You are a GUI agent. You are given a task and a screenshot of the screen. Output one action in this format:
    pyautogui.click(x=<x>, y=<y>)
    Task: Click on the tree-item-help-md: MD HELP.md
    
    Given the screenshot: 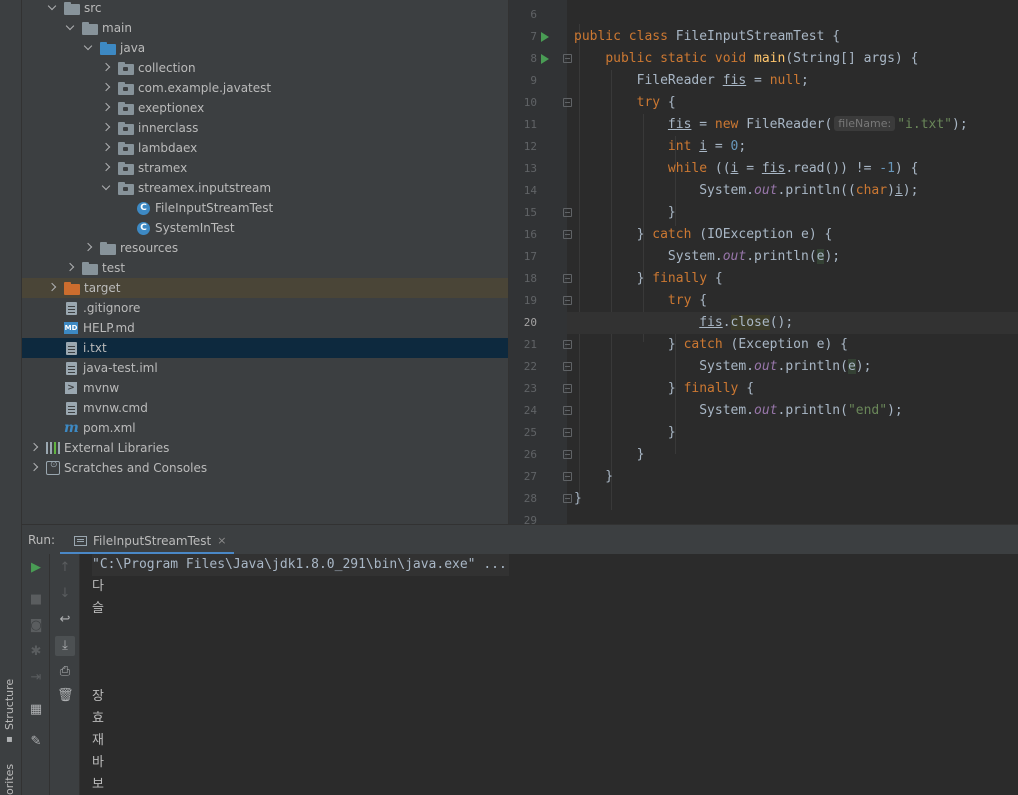 What is the action you would take?
    pyautogui.click(x=265, y=328)
    